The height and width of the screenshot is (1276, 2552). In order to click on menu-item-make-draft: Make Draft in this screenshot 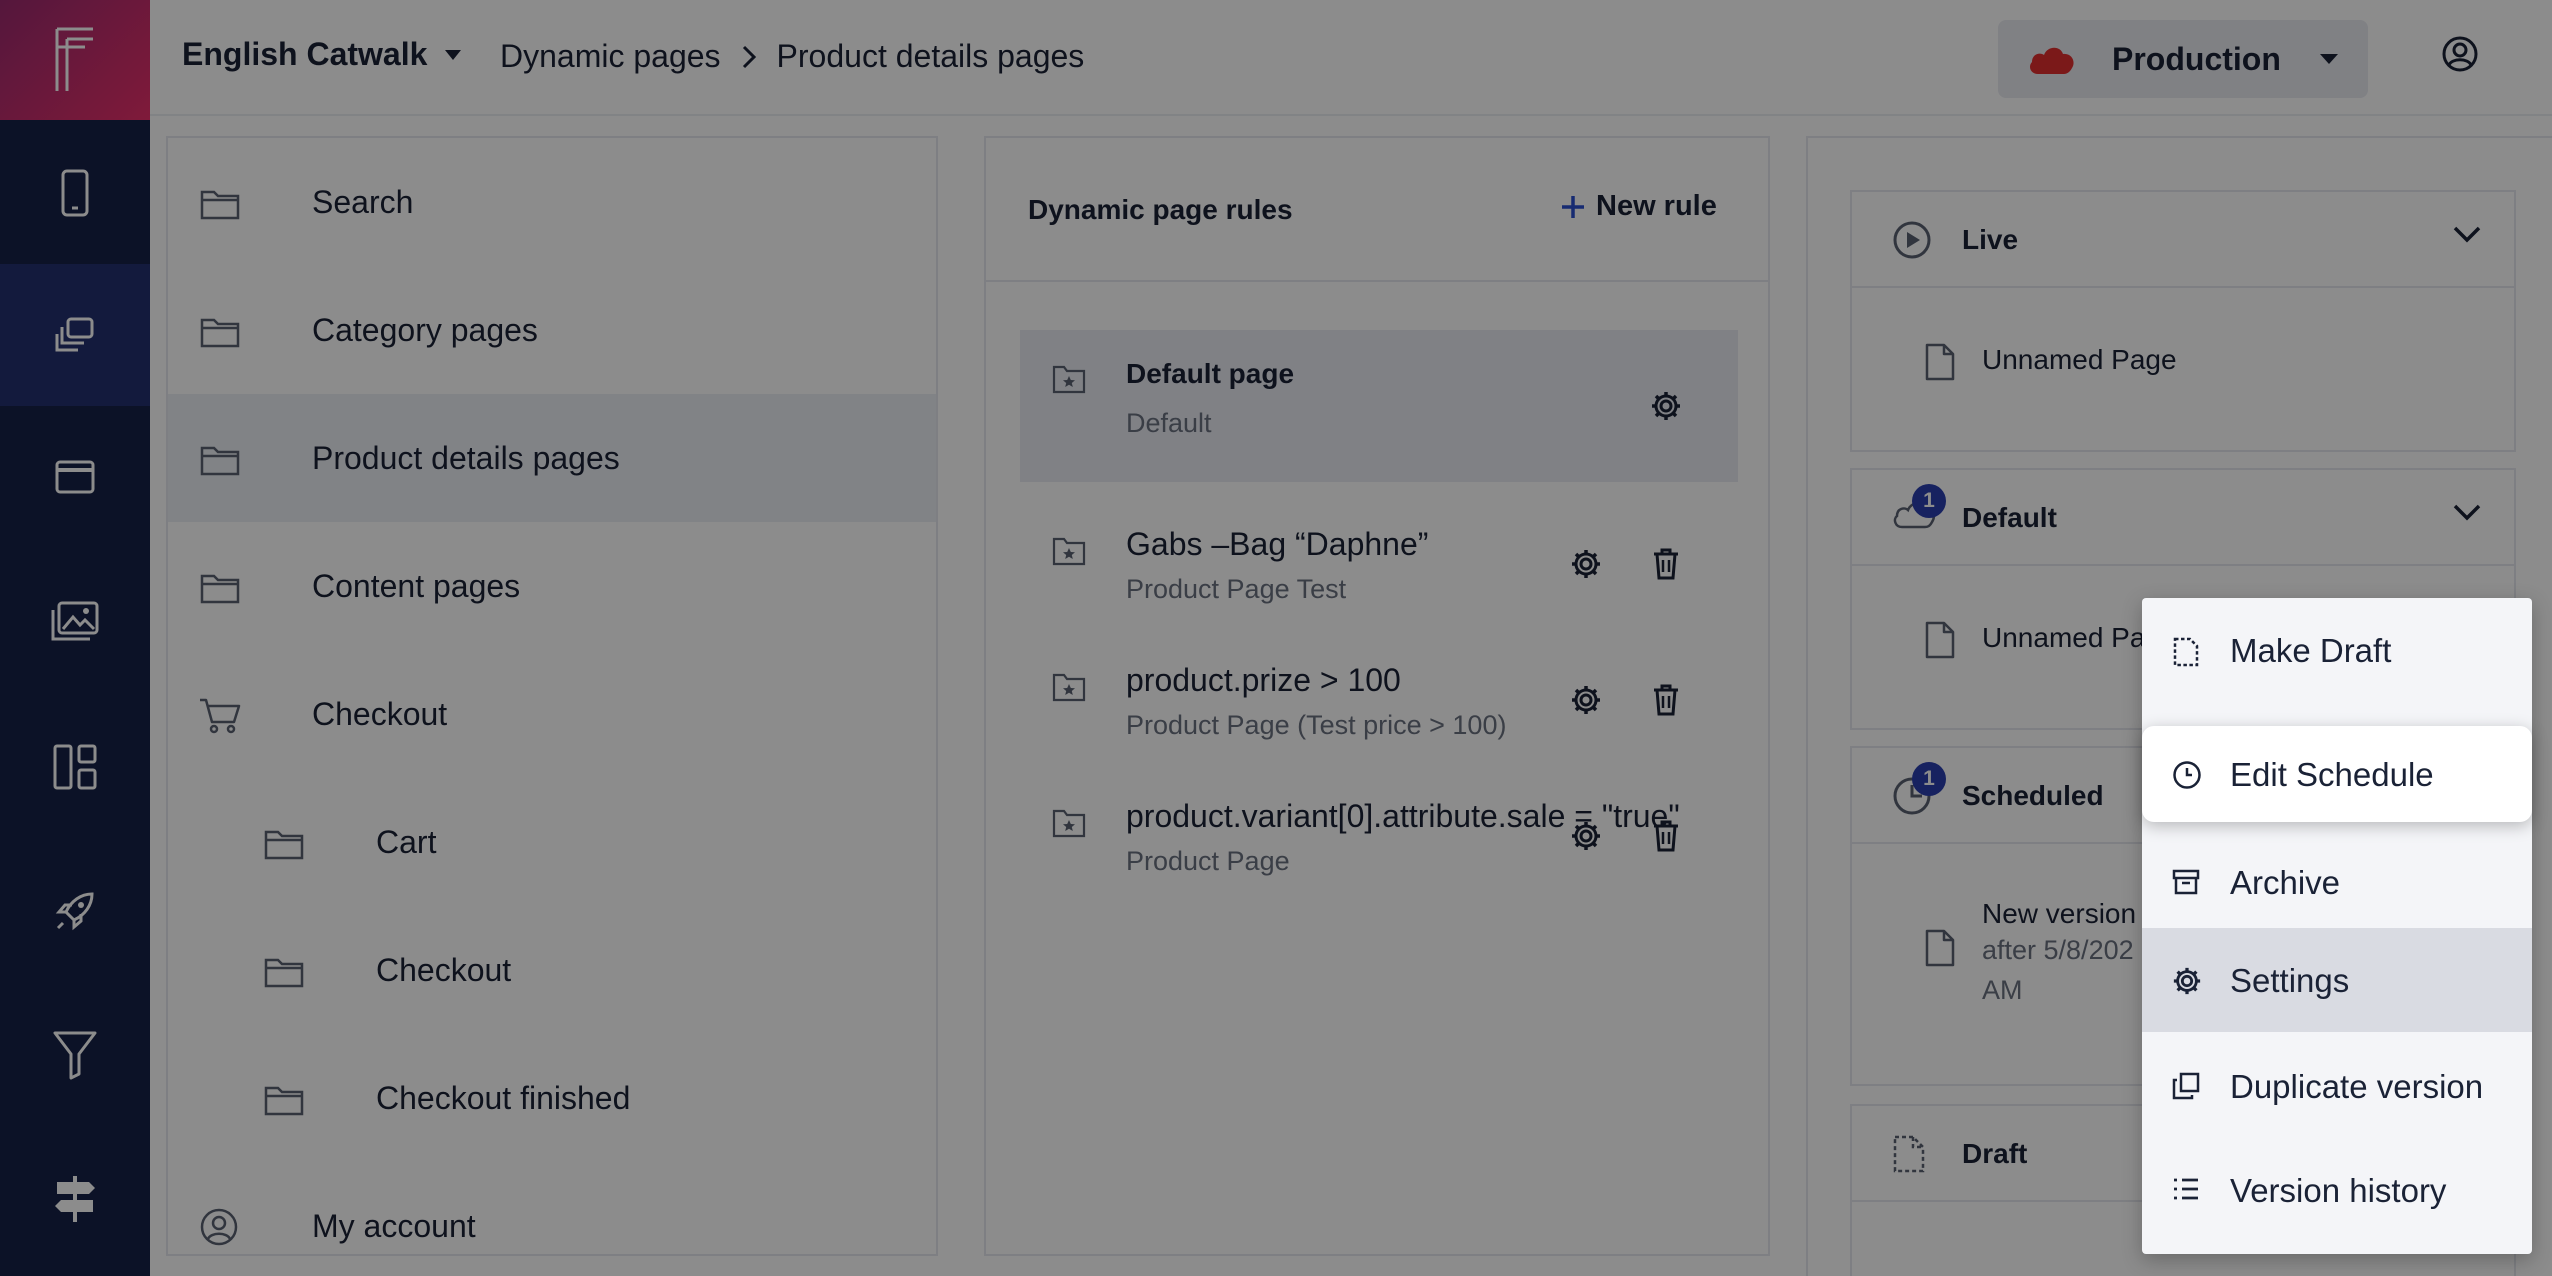, I will do `click(2337, 650)`.